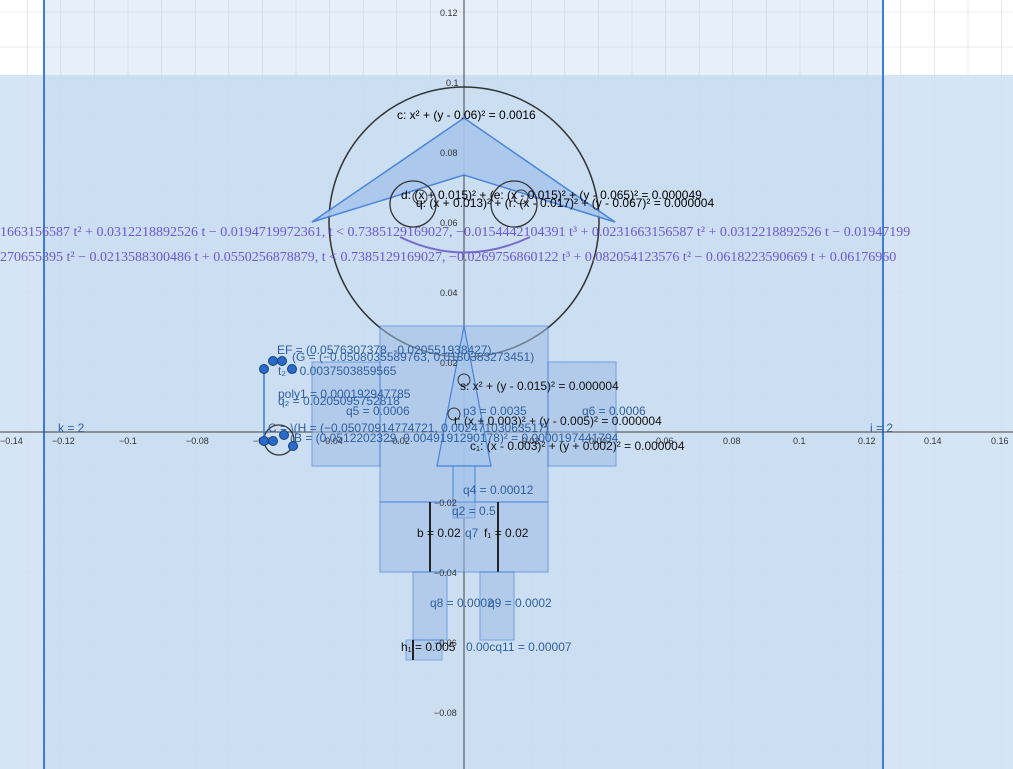 This screenshot has width=1013, height=769. I want to click on y-tick-label: 0.1, so click(452, 83).